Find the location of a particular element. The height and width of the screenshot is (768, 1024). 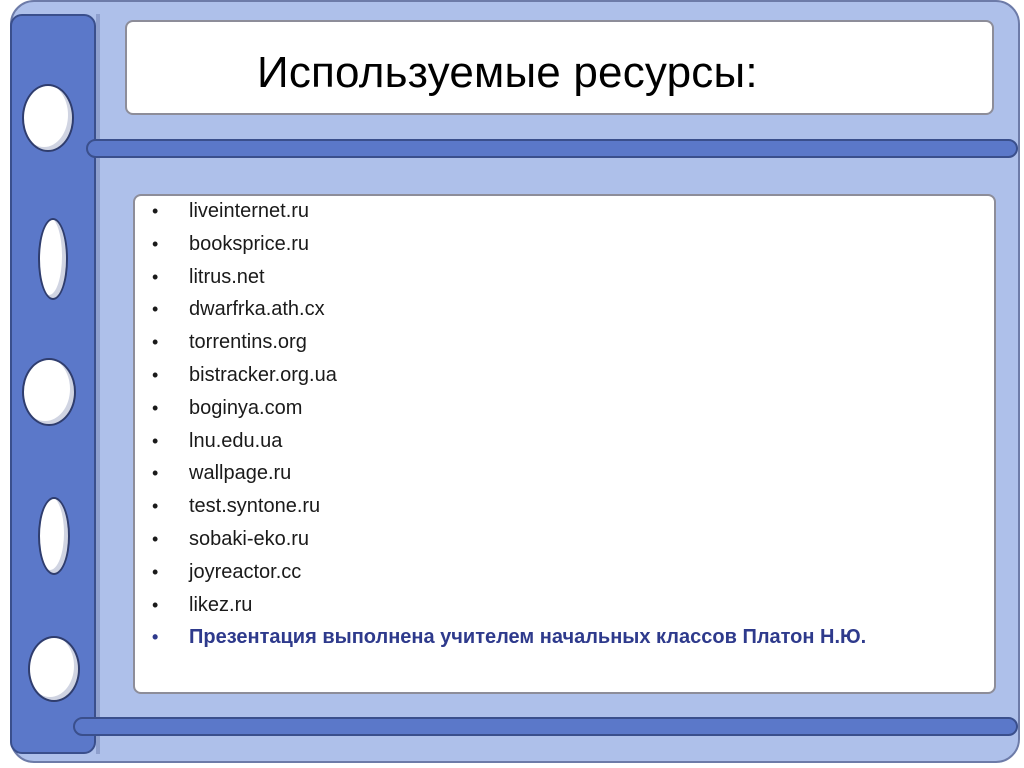

list-item: • joyreactor.cc is located at coordinates (509, 574).